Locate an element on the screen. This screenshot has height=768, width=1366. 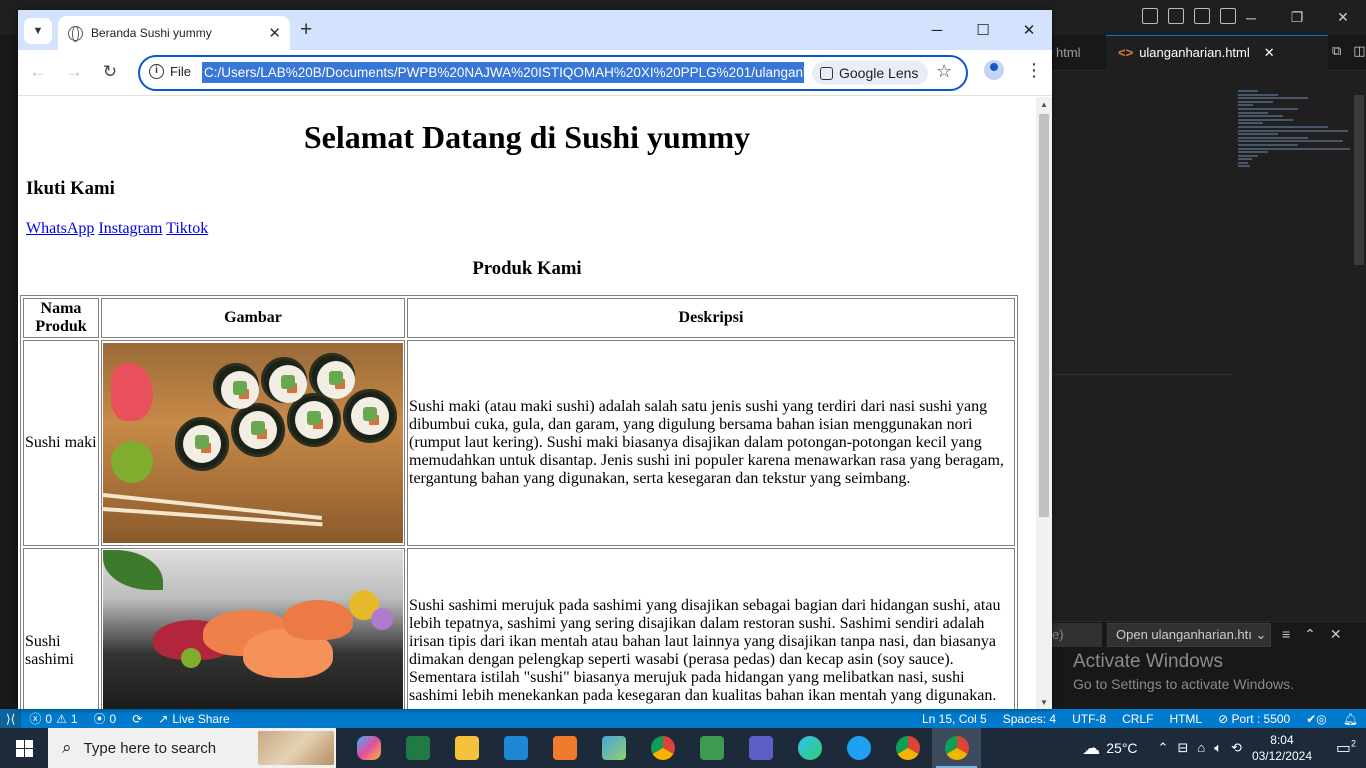
kebab-menu-icon: ⋮ is located at coordinates (1034, 70).